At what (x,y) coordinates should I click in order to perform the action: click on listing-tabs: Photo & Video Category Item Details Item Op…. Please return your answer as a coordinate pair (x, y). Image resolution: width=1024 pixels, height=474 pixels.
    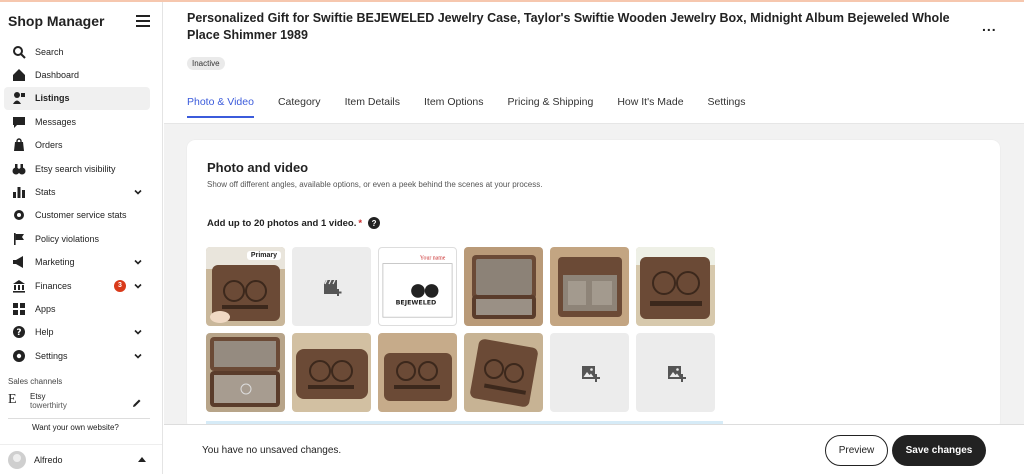
    Looking at the image, I should click on (478, 107).